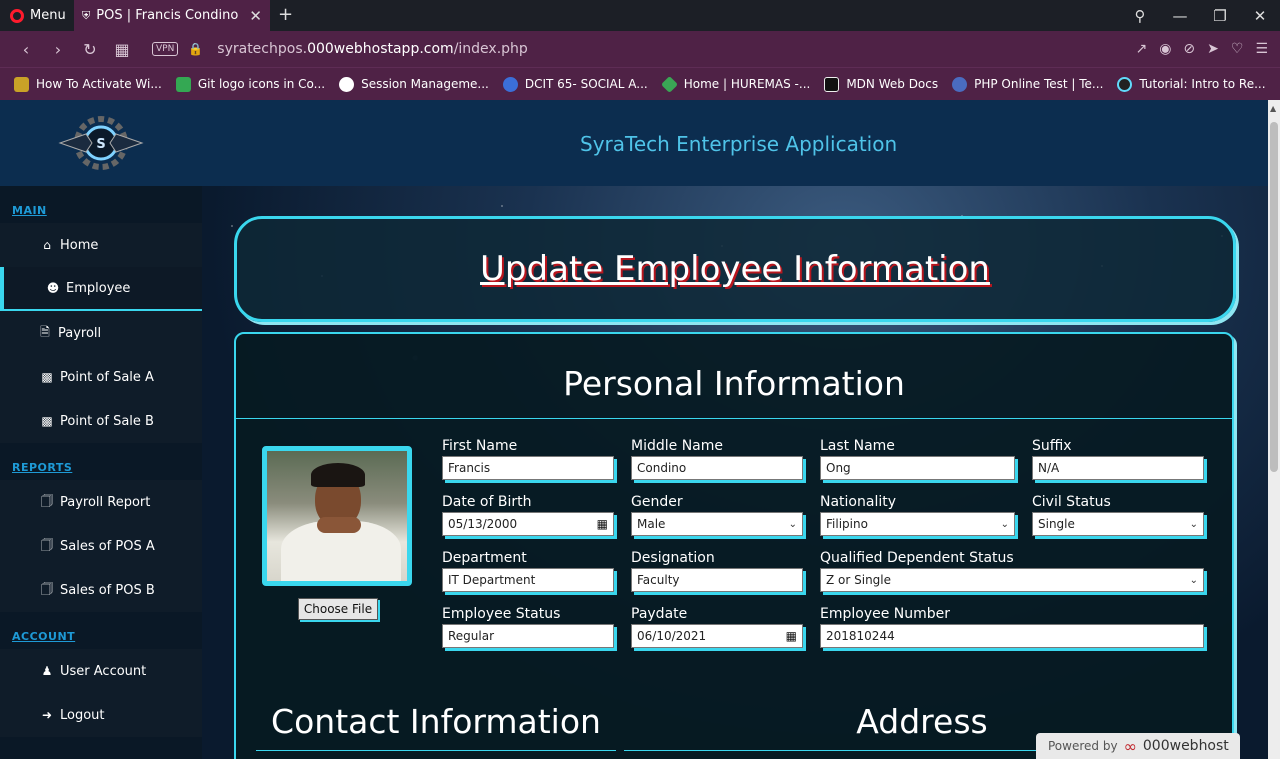 The image size is (1280, 759). I want to click on vpn-badge: VPN, so click(165, 49).